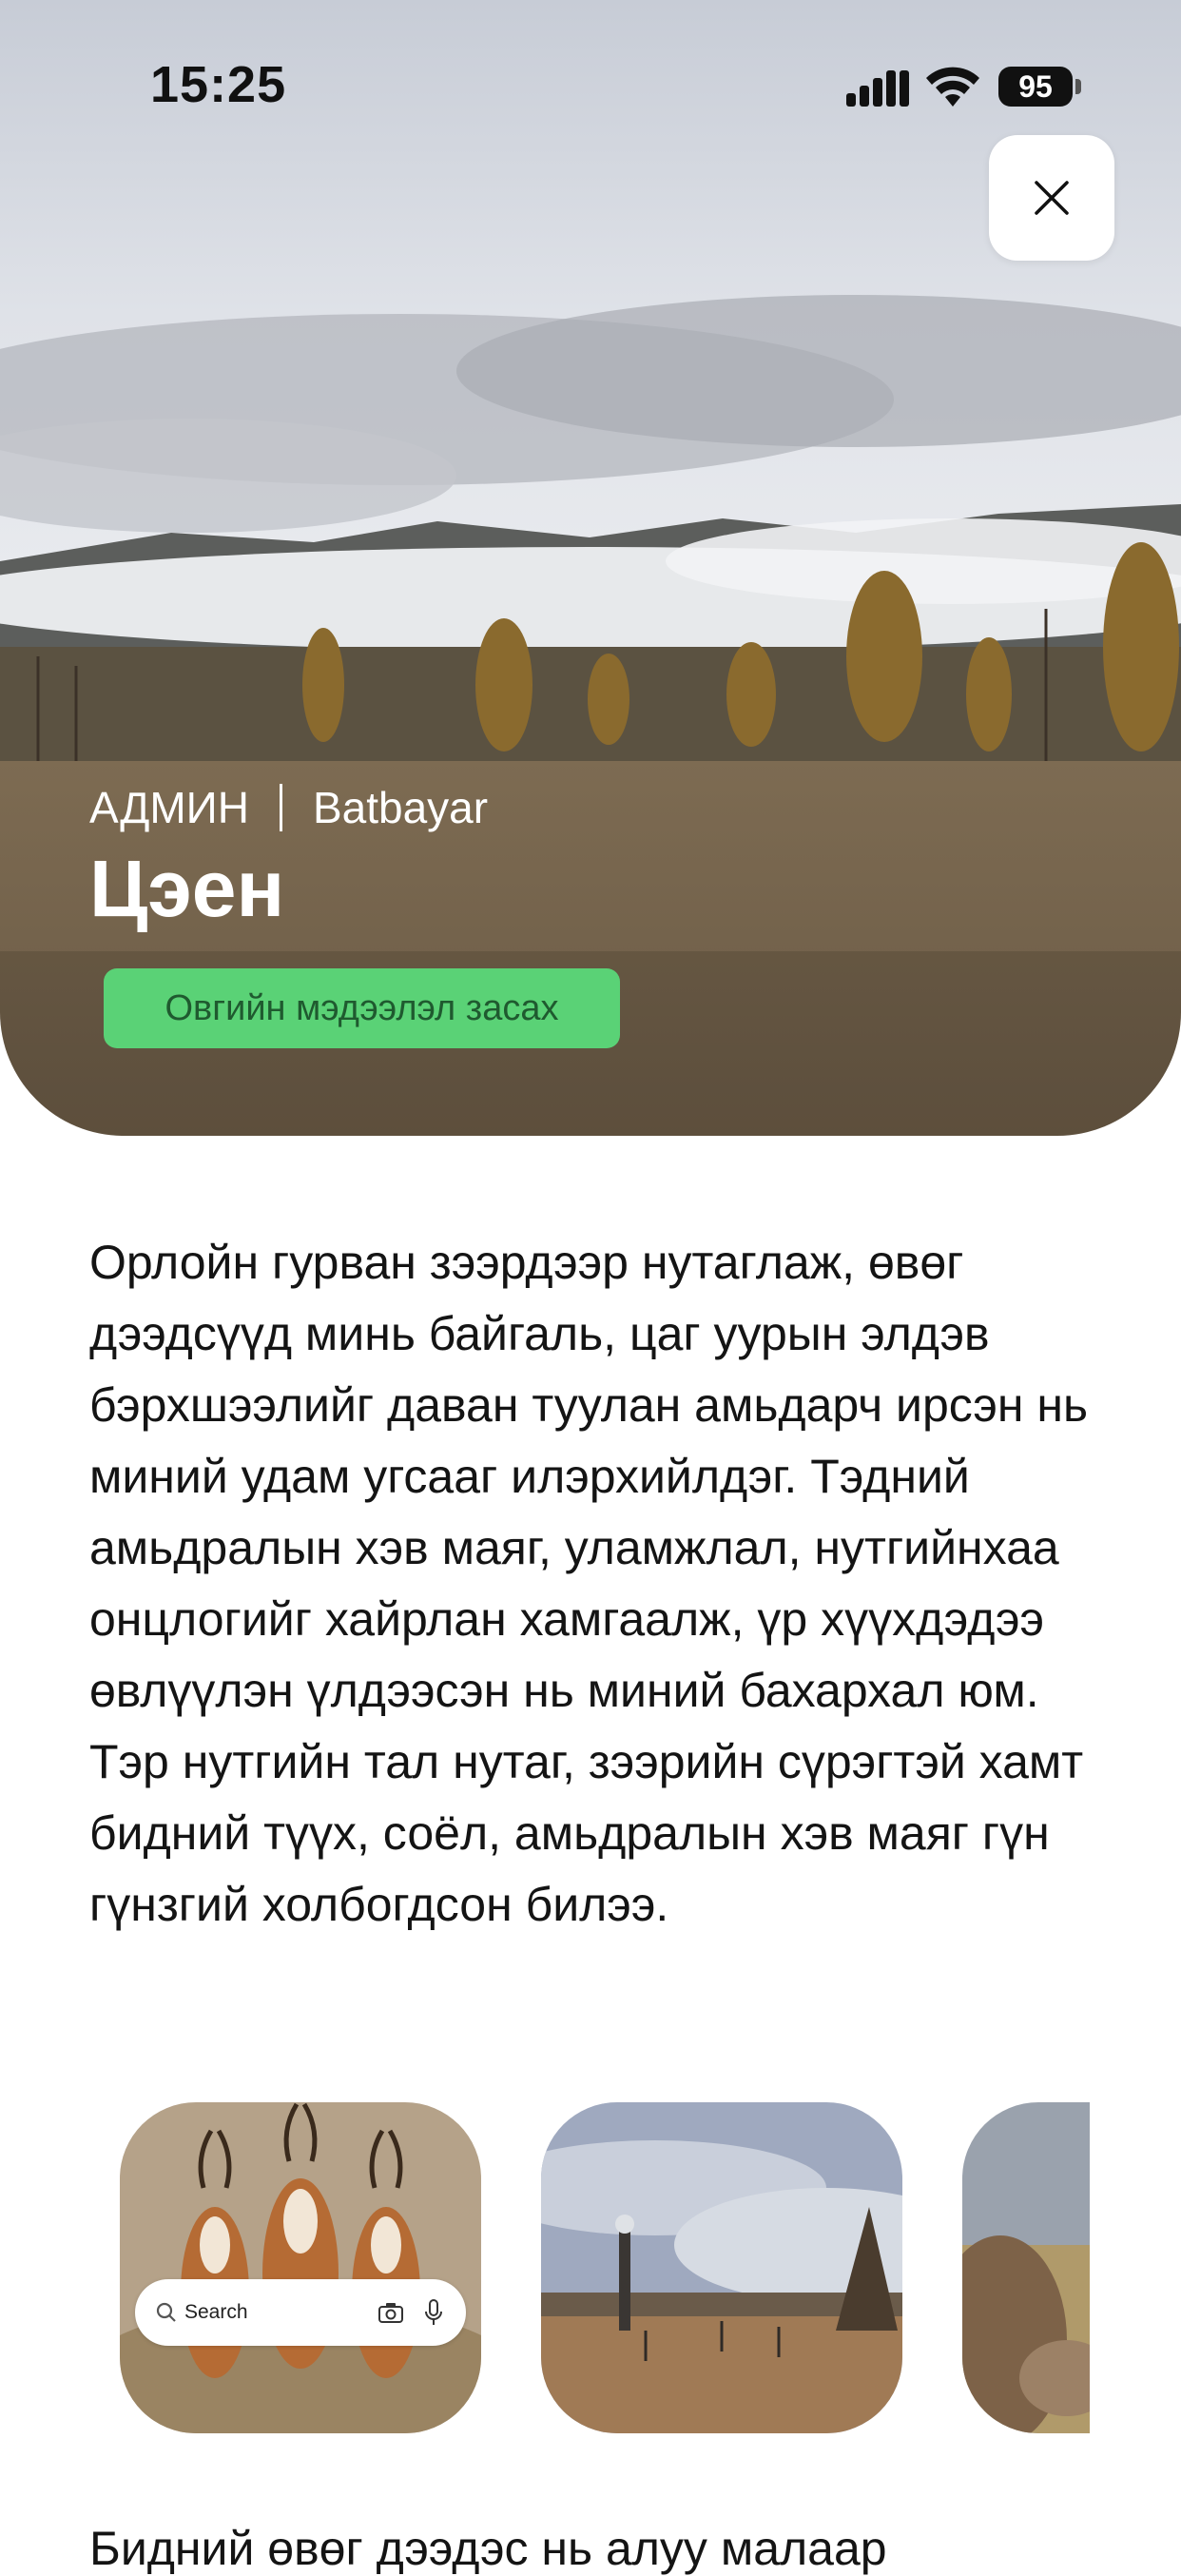 The height and width of the screenshot is (2576, 1181). I want to click on battery-tip, so click(1078, 87).